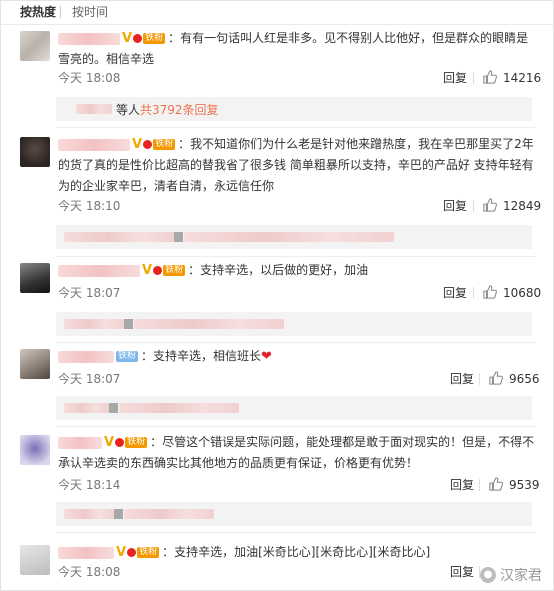  I want to click on like-count: 9539, so click(524, 485).